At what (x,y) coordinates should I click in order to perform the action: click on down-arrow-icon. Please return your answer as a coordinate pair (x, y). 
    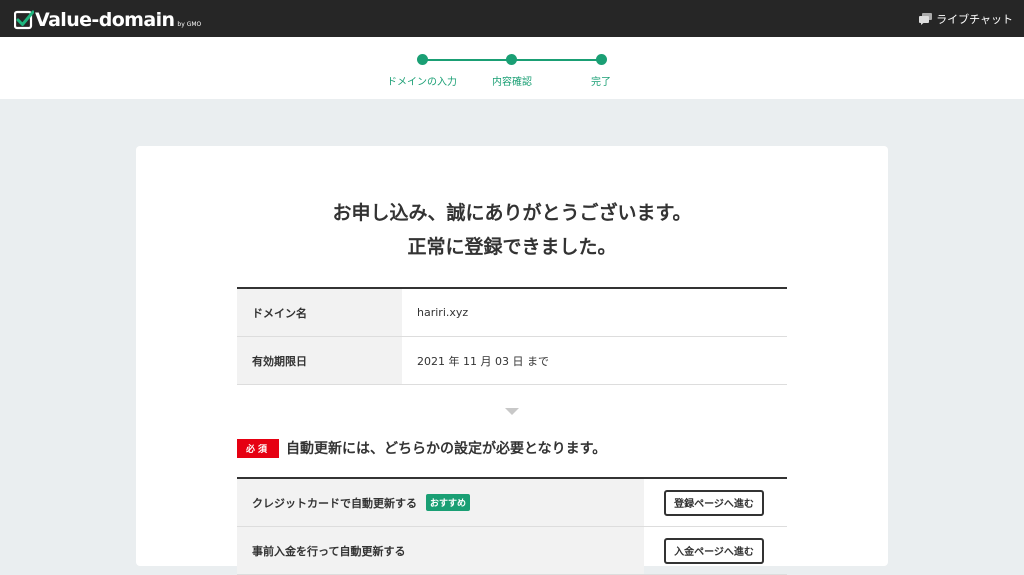
    Looking at the image, I should click on (512, 411).